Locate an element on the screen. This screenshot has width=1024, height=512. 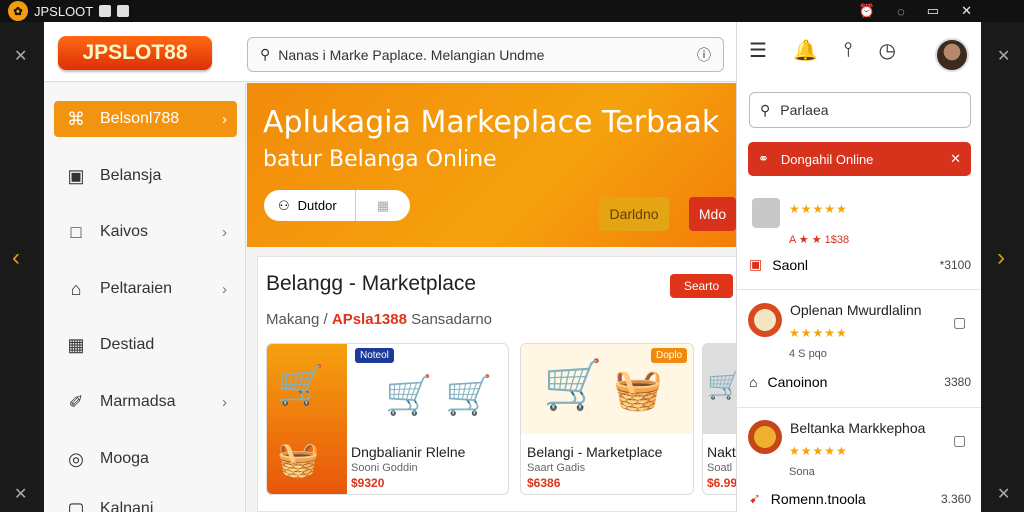
window-titlebar: ✿ JPSLOOT ⏰ ◌ ▭ ✕ is located at coordinates (512, 11).